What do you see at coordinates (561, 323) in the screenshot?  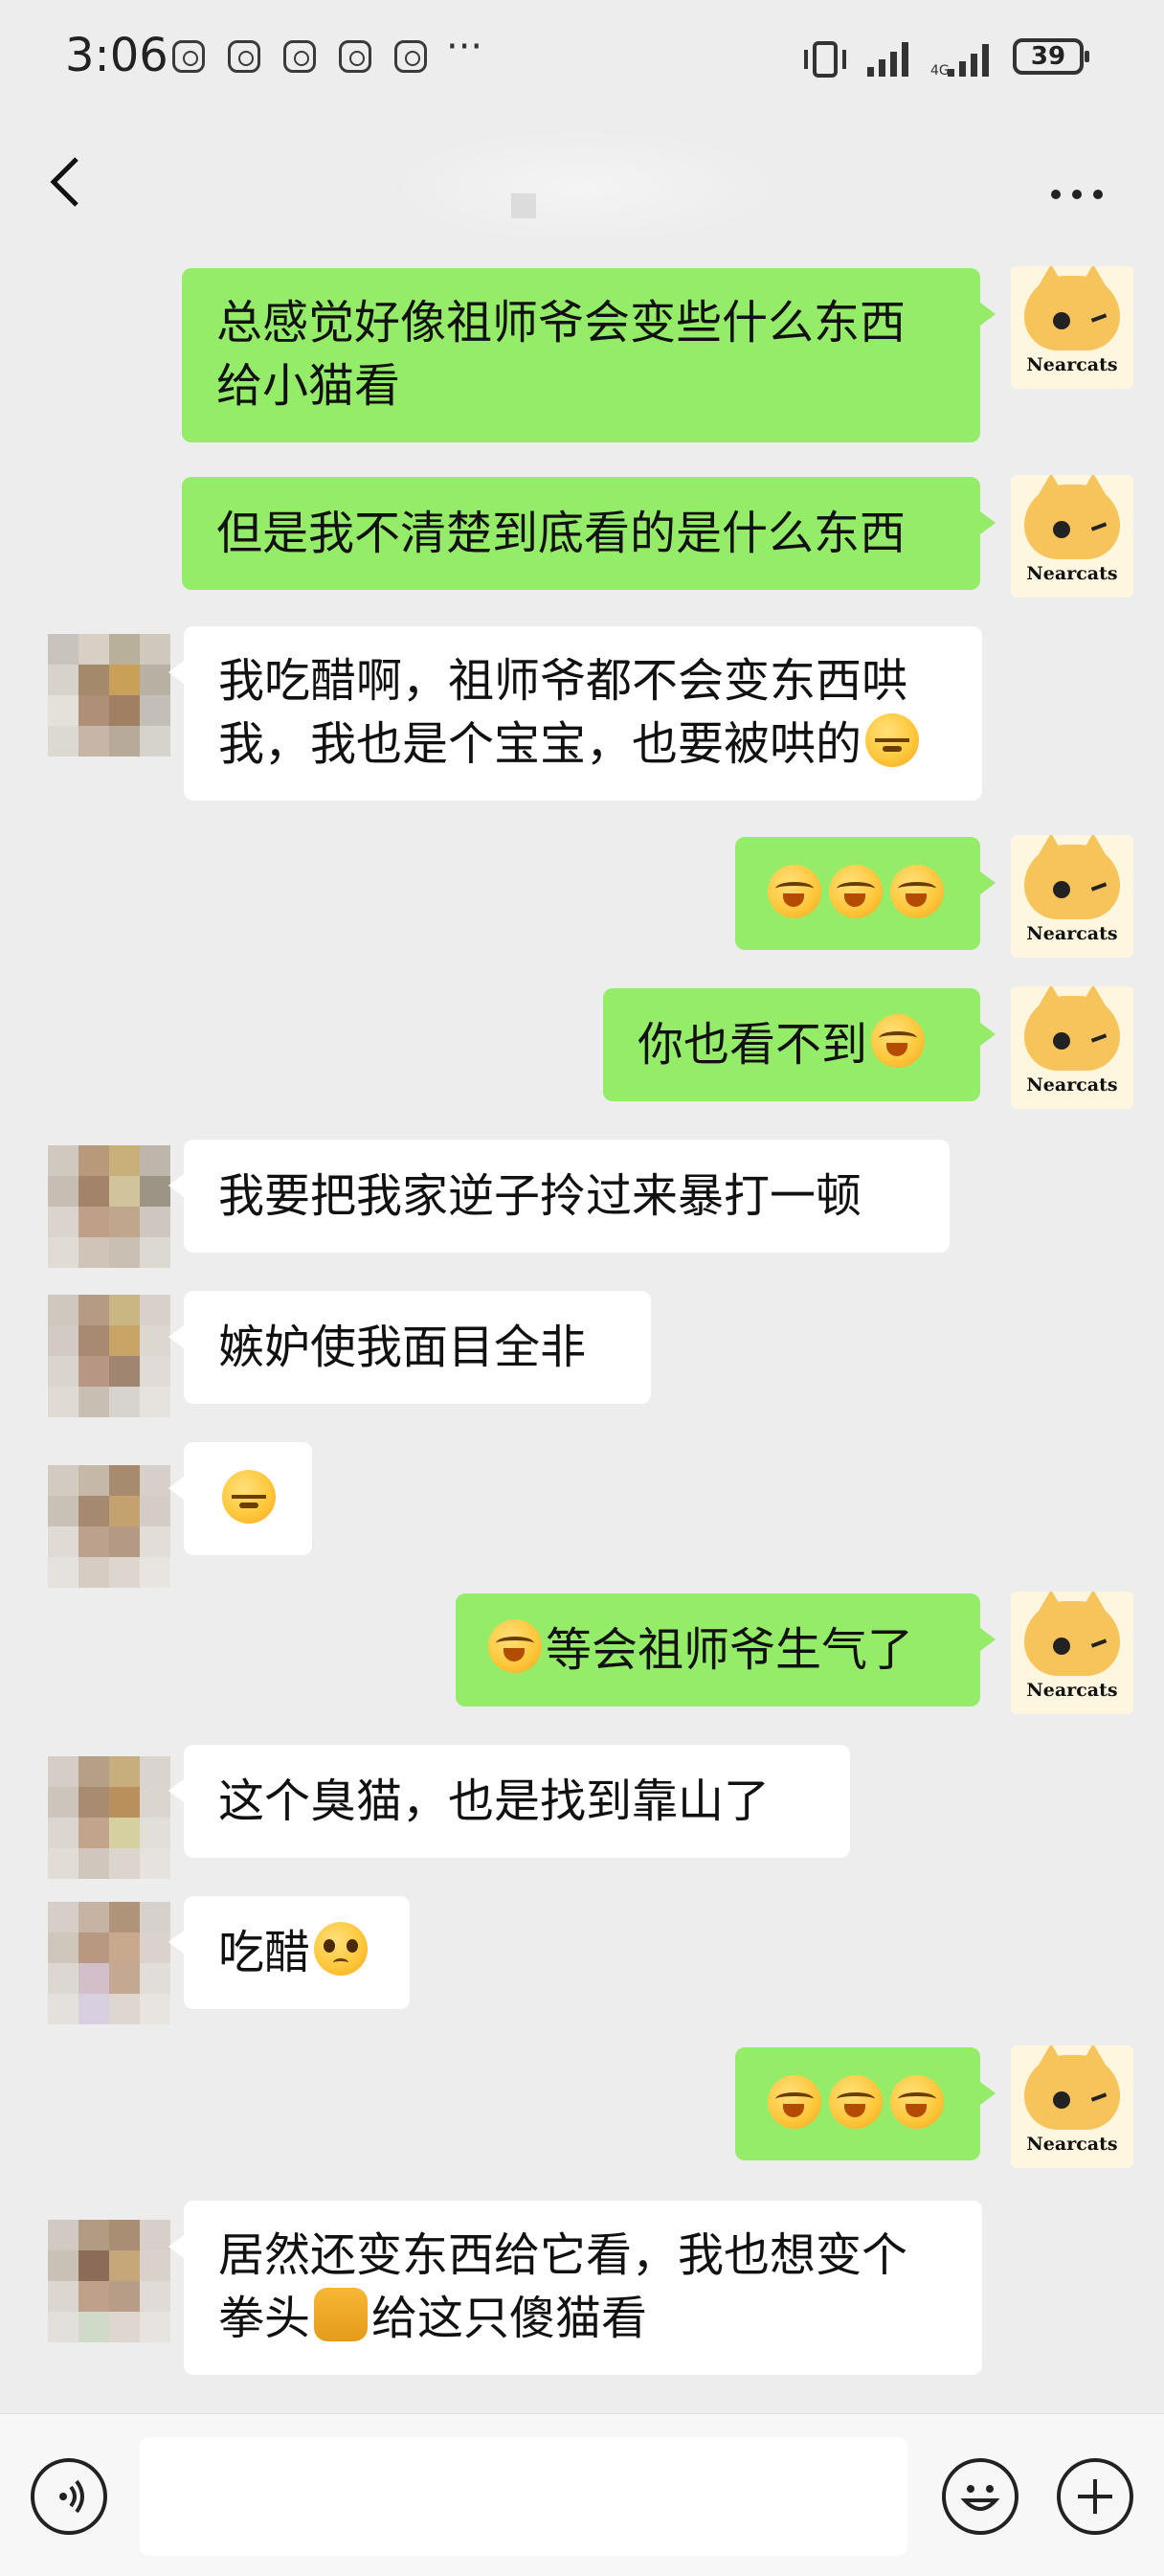 I see `message-text: 总感觉好像祖师爷会变些什么东西` at bounding box center [561, 323].